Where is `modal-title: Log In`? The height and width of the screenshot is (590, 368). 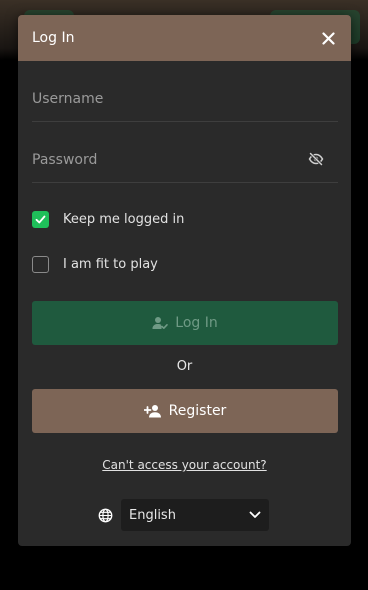 modal-title: Log In is located at coordinates (53, 38).